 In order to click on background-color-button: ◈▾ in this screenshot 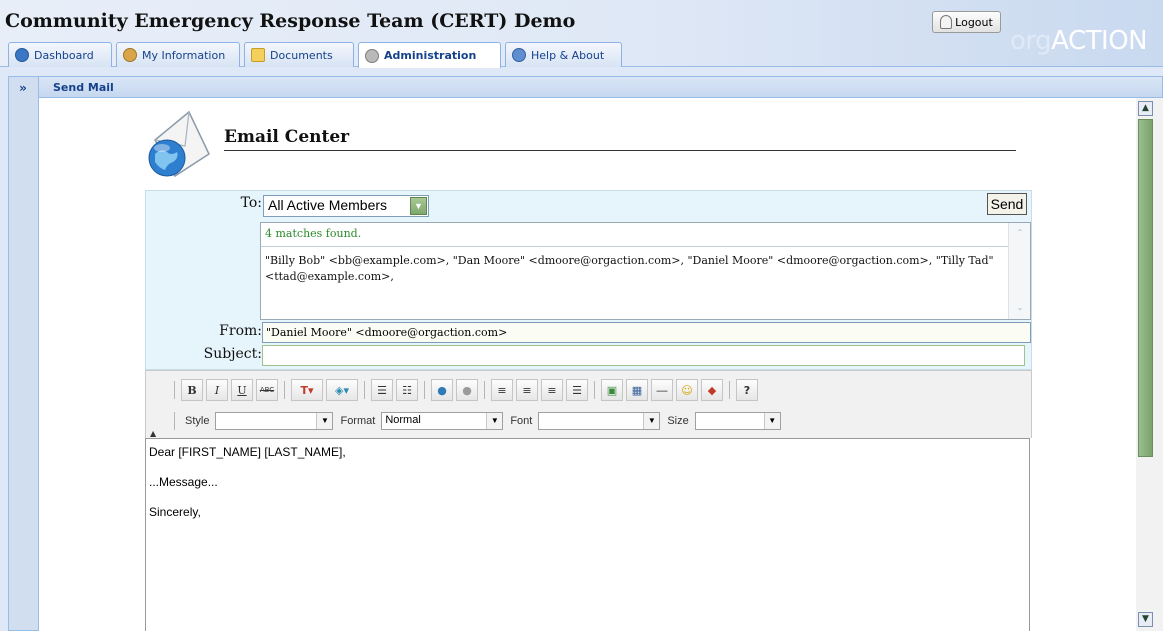, I will do `click(342, 390)`.